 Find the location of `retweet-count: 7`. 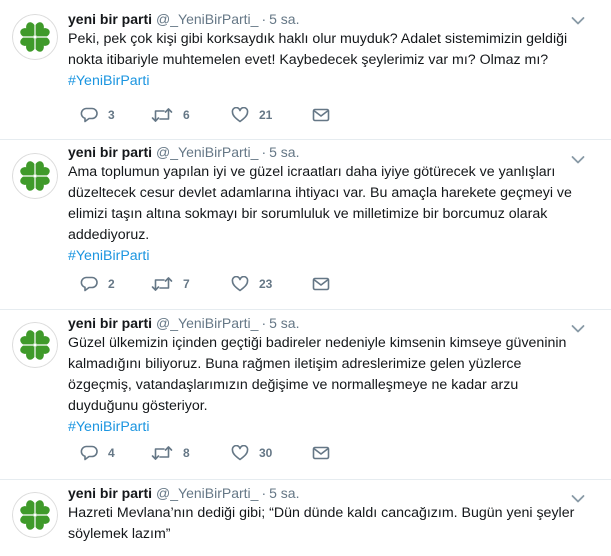

retweet-count: 7 is located at coordinates (186, 284).